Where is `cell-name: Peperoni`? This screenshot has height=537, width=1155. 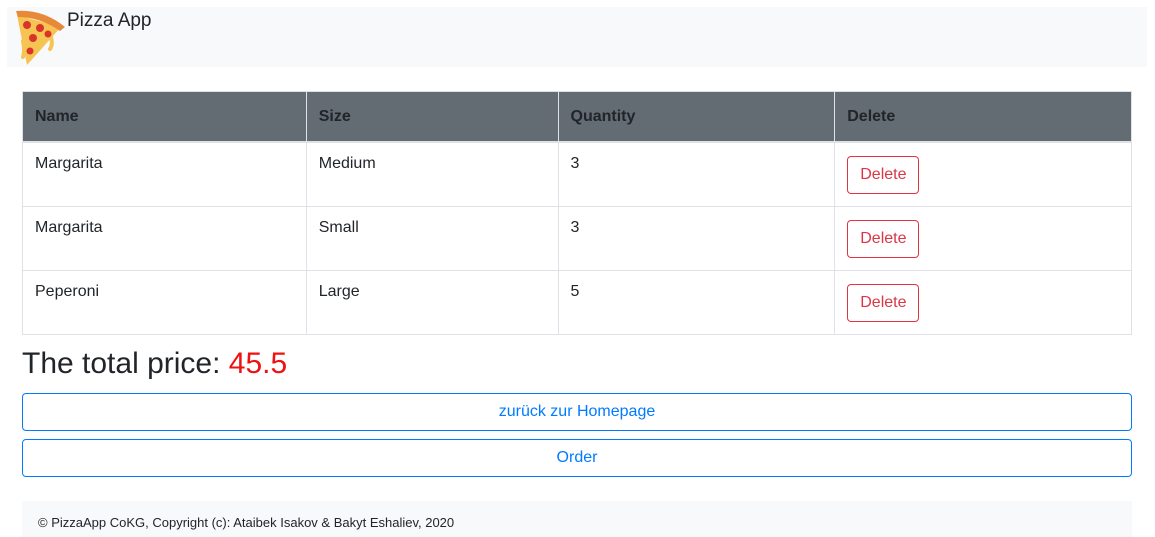 cell-name: Peperoni is located at coordinates (164, 302).